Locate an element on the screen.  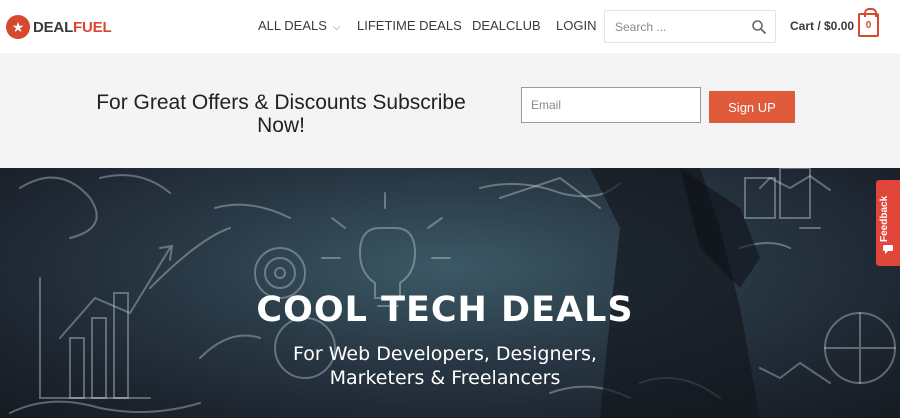
search-icon is located at coordinates (759, 27).